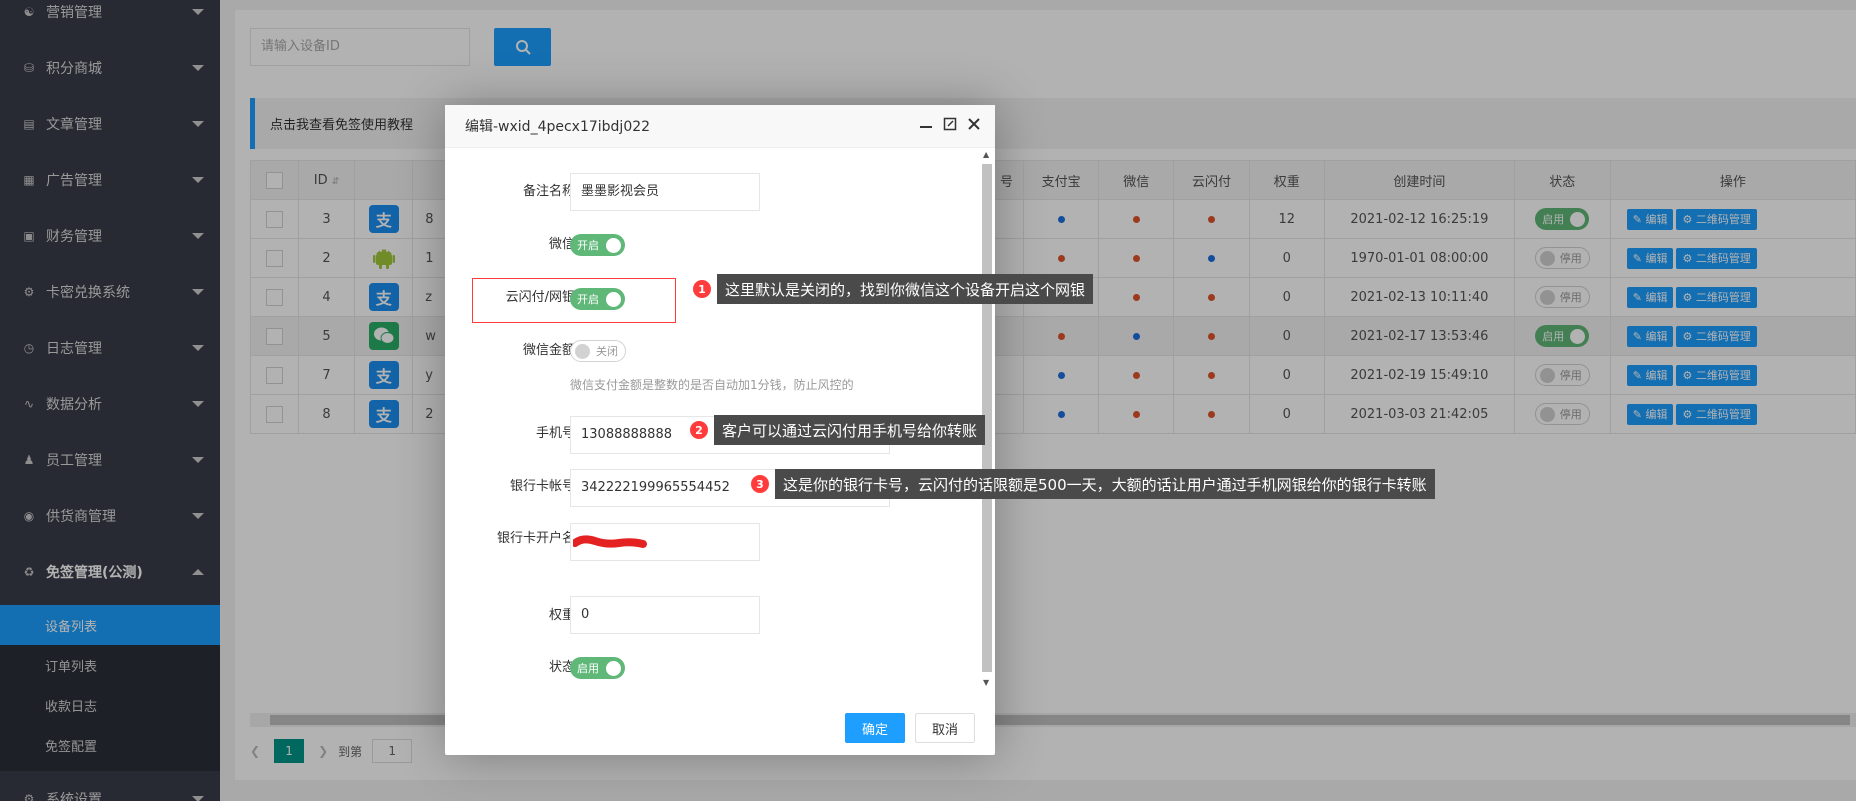 Image resolution: width=1856 pixels, height=801 pixels. I want to click on annotation-2: 2 客户可以通过云闪付用手机号给你转账, so click(838, 430).